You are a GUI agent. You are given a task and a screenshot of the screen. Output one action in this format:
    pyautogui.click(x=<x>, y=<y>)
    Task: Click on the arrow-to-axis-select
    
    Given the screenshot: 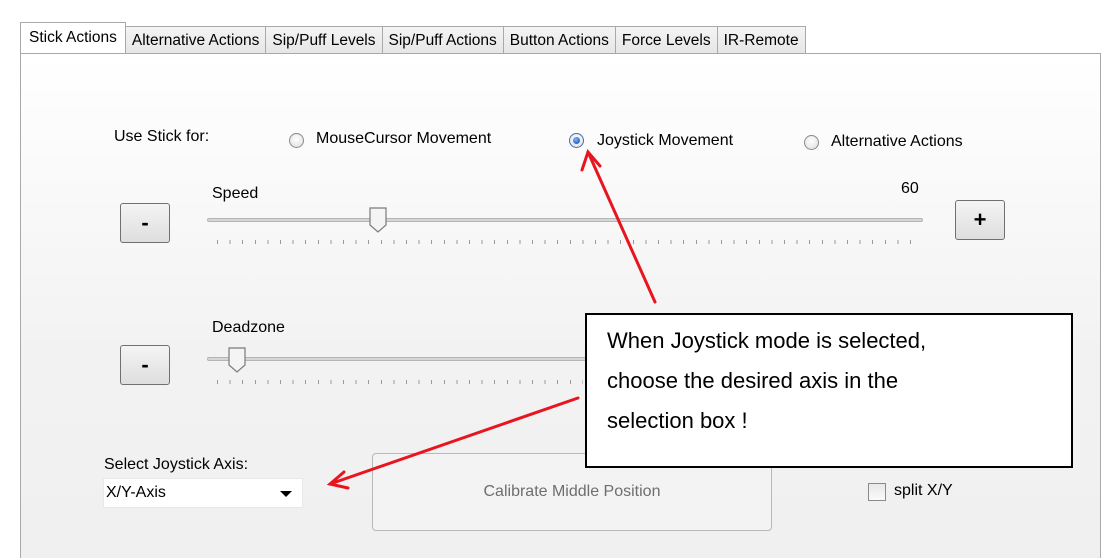 What is the action you would take?
    pyautogui.click(x=454, y=441)
    